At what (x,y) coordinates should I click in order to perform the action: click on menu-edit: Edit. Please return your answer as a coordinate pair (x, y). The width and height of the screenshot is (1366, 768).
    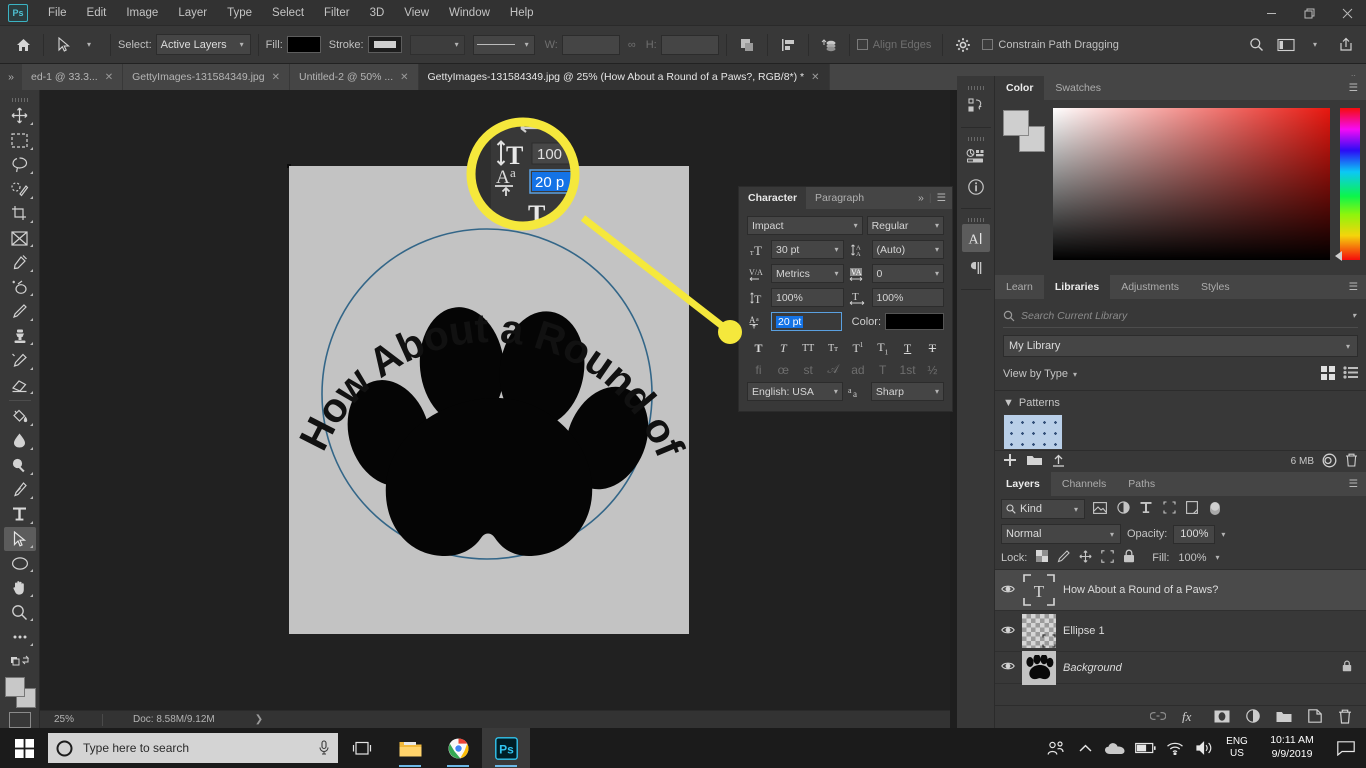
    Looking at the image, I should click on (97, 13).